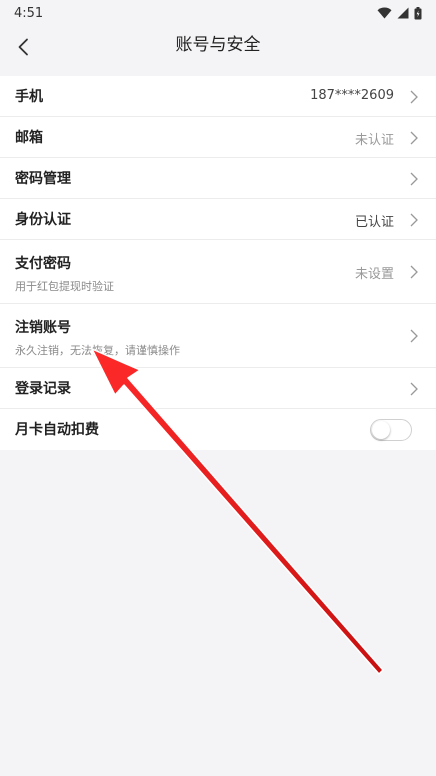 This screenshot has width=436, height=776. I want to click on row-label: 支付密码, so click(43, 264).